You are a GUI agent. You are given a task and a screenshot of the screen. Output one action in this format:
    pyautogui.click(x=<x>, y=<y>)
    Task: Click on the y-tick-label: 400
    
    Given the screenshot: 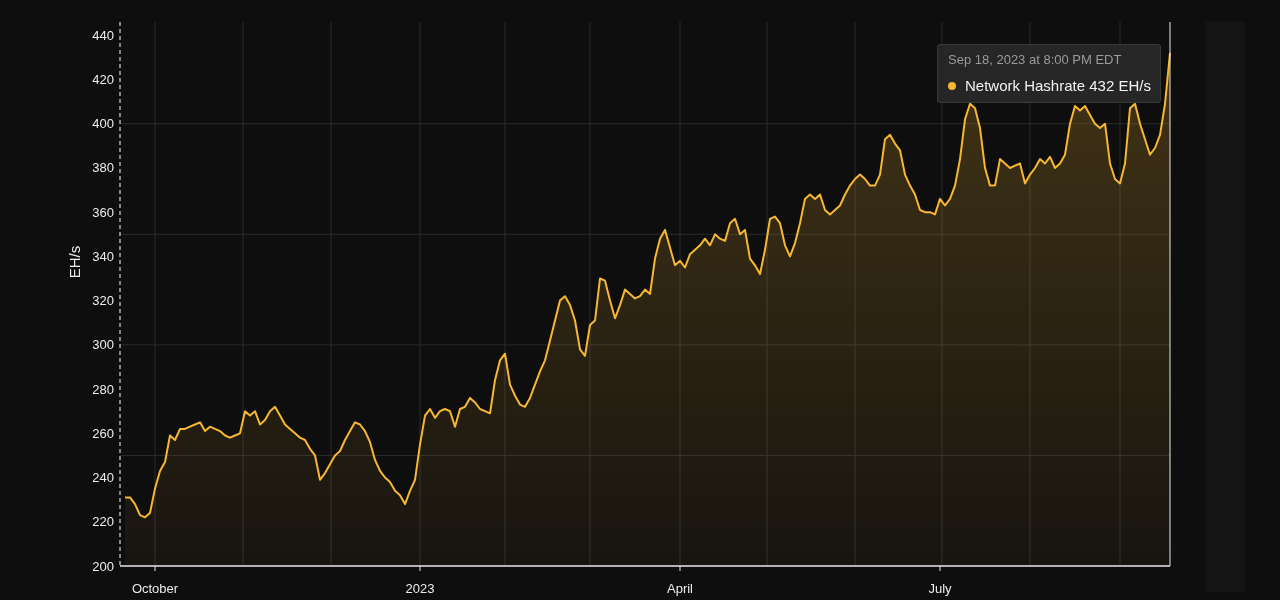 What is the action you would take?
    pyautogui.click(x=103, y=124)
    